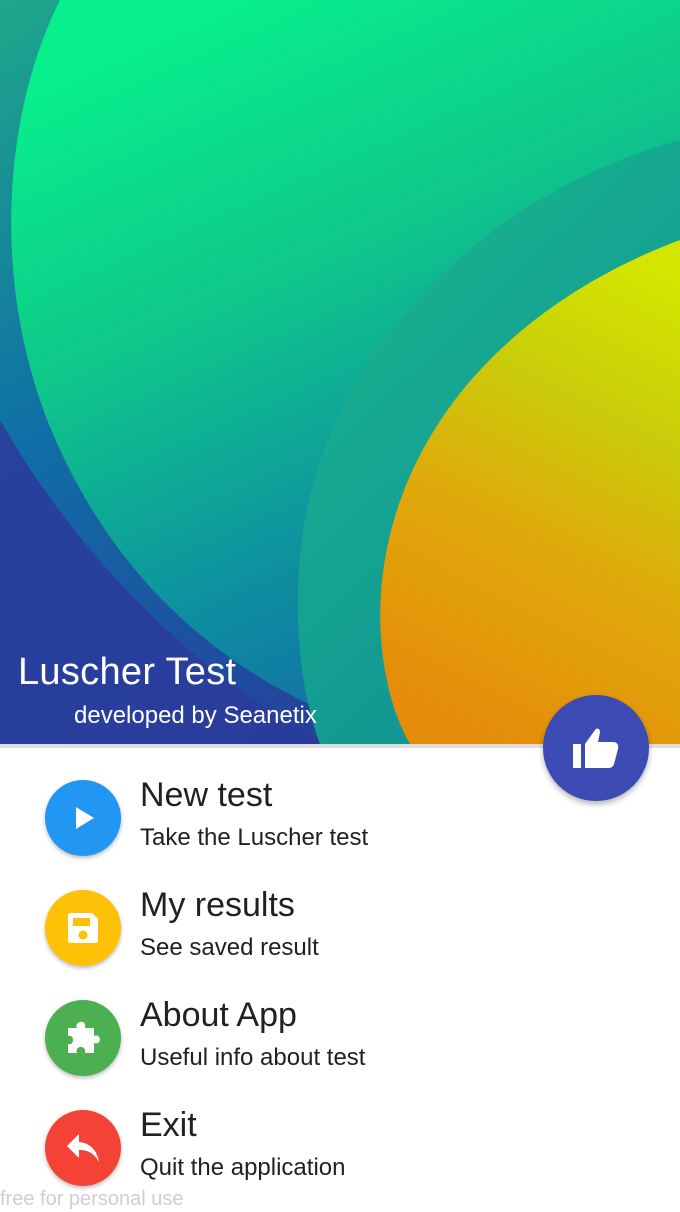 The width and height of the screenshot is (680, 1212). Describe the element at coordinates (127, 672) in the screenshot. I see `app-title: Luscher Test` at that location.